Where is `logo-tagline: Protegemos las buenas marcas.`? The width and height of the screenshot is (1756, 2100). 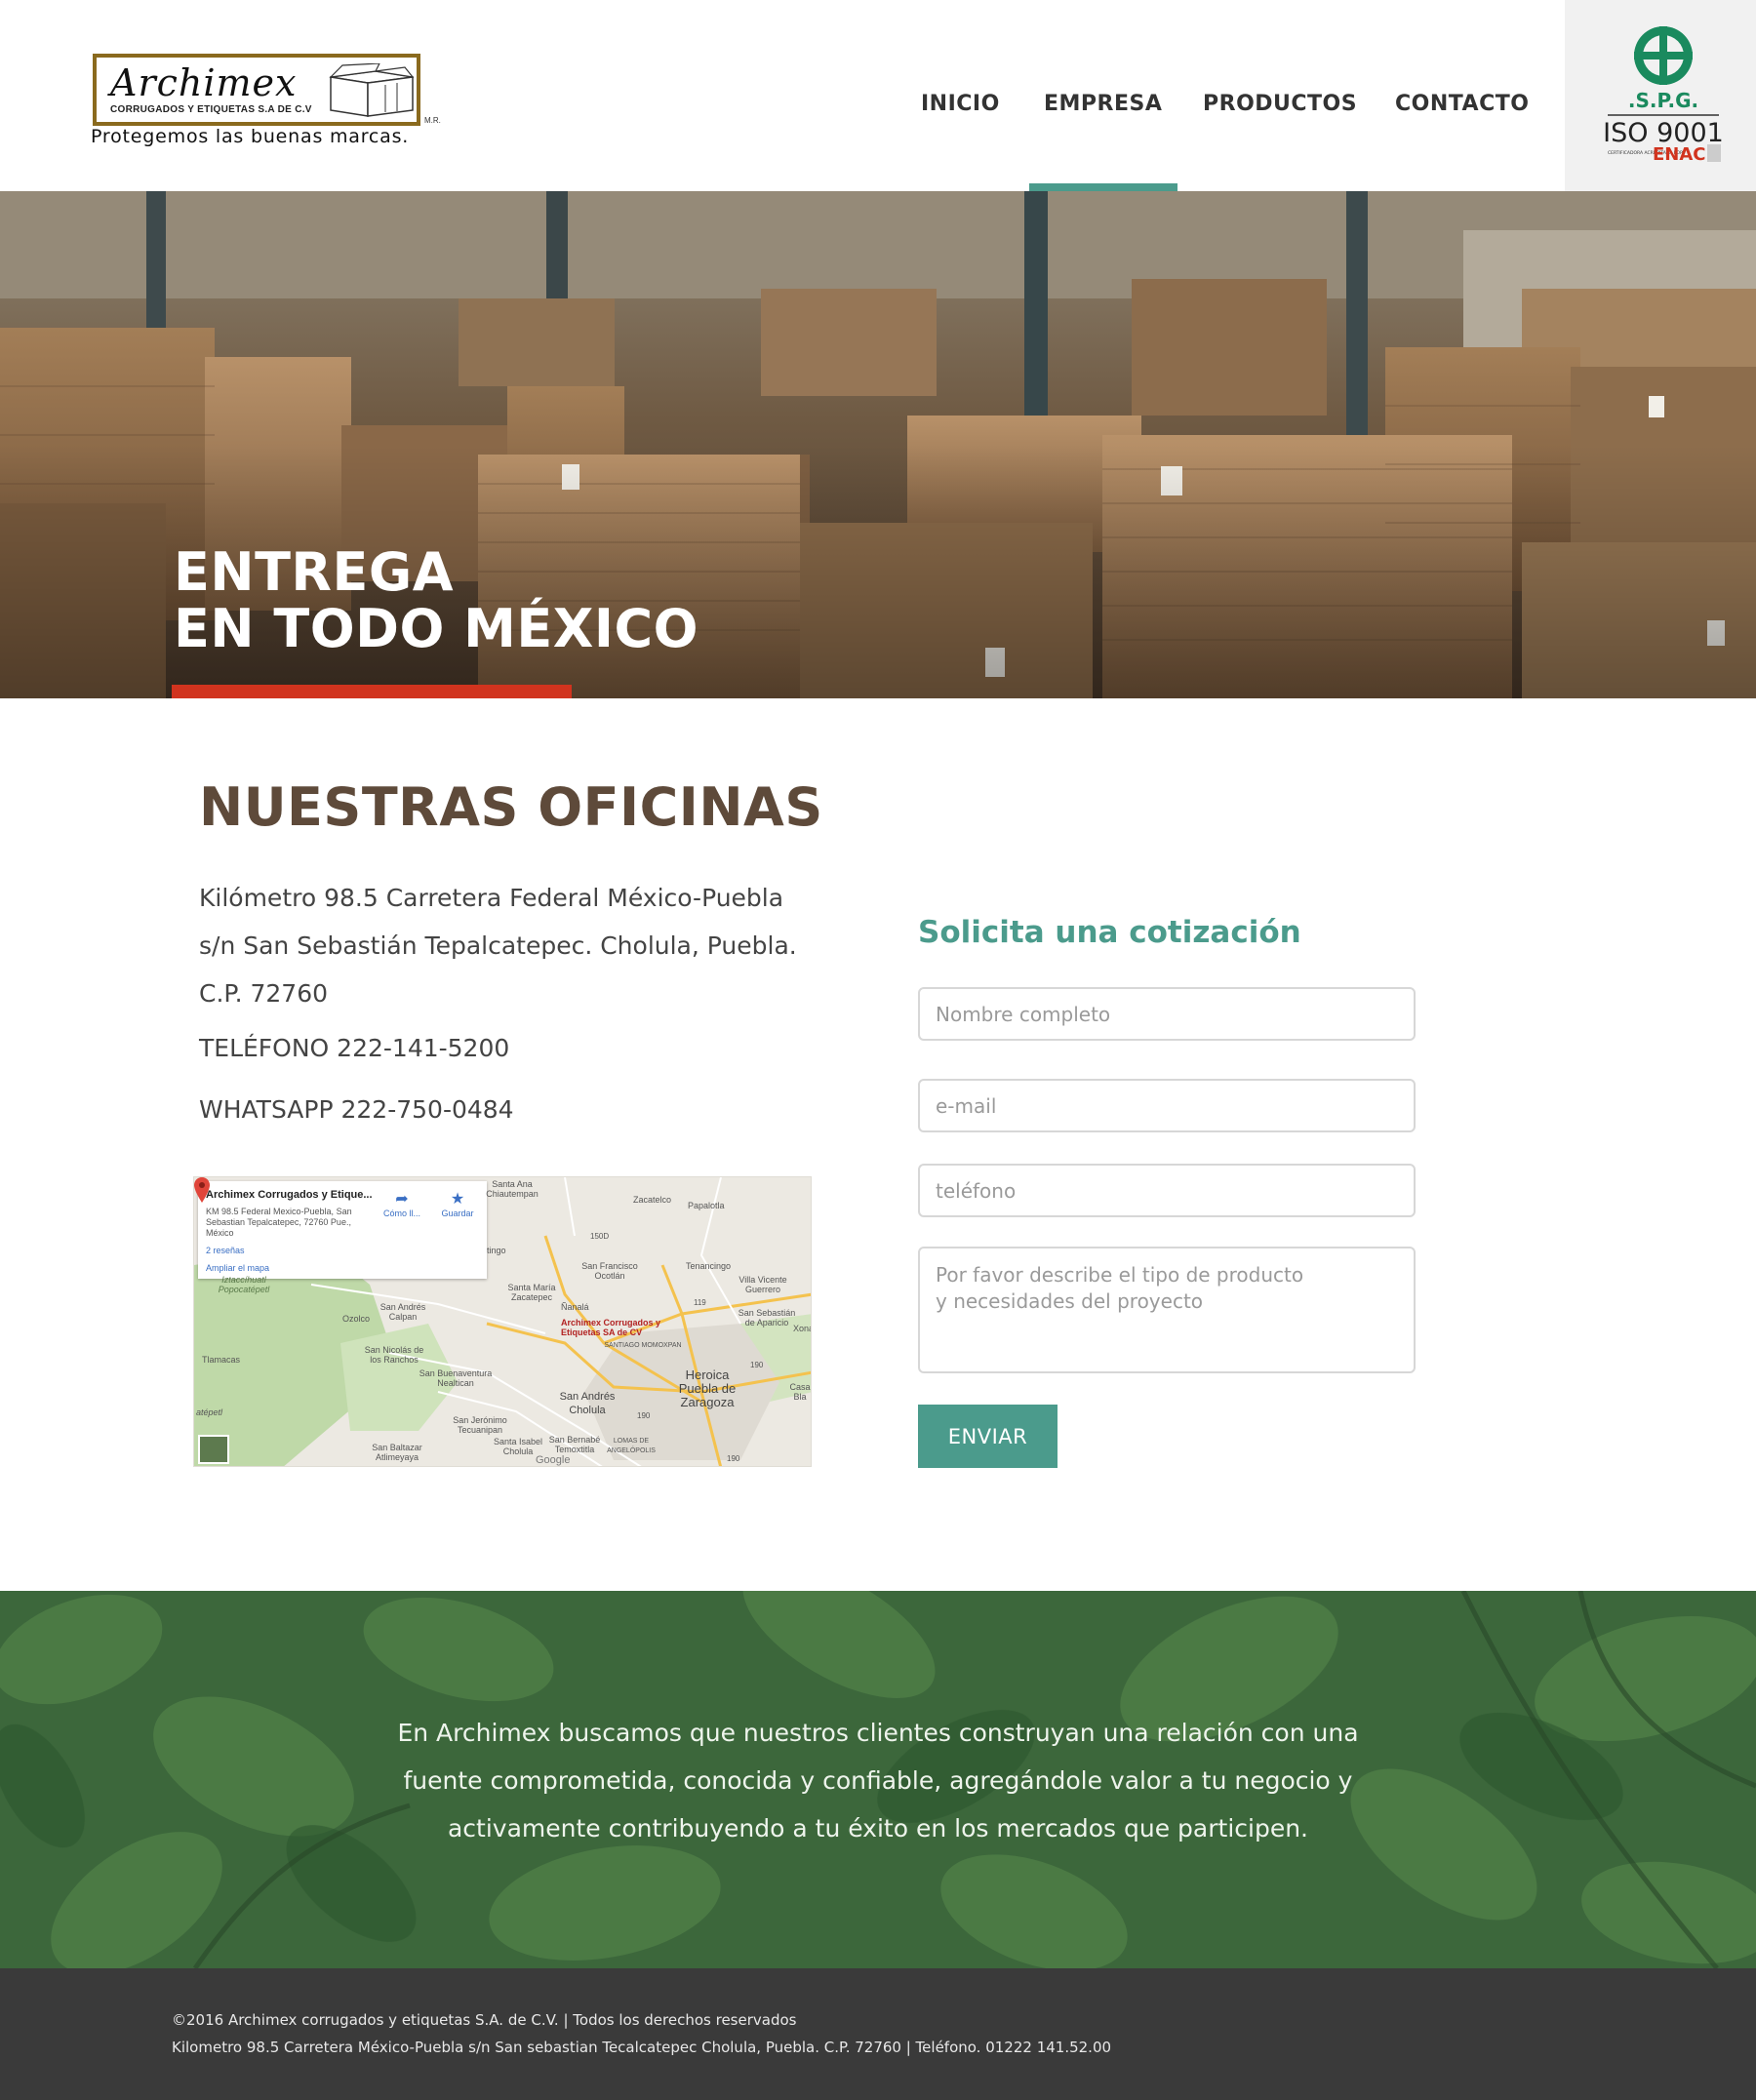
logo-tagline: Protegemos las buenas marcas. is located at coordinates (250, 136).